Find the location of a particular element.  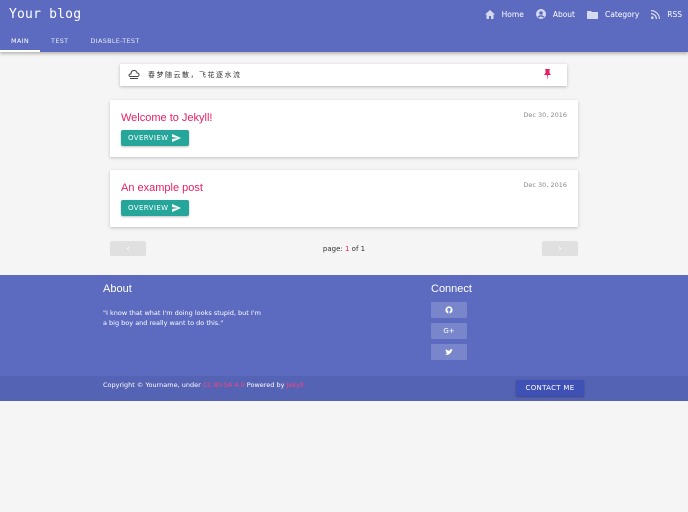

tab-bar: MAIN TEST DIASBLE-TEST is located at coordinates (75, 43).